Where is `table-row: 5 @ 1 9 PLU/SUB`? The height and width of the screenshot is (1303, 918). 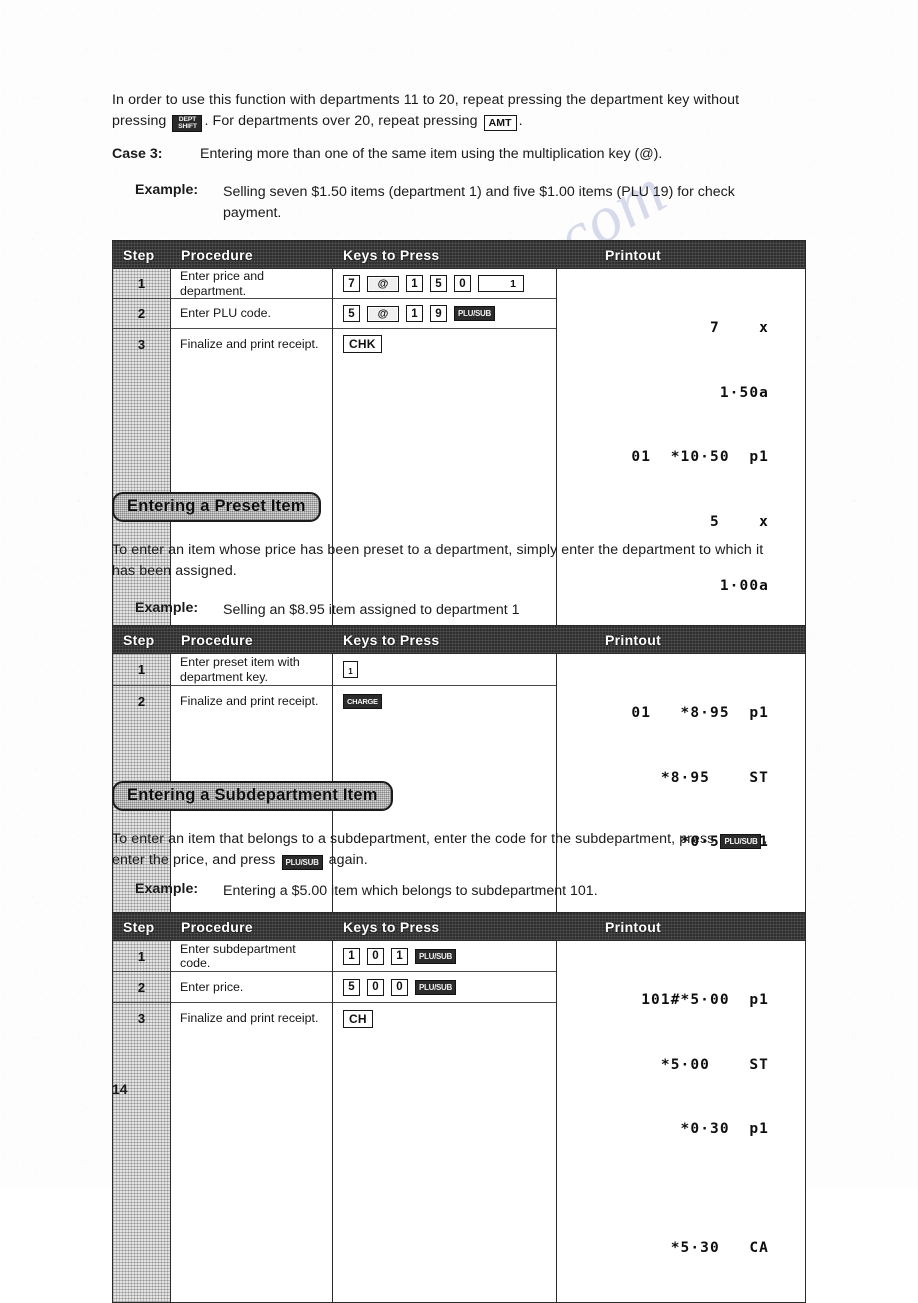
table-row: 5 @ 1 9 PLU/SUB is located at coordinates (444, 314).